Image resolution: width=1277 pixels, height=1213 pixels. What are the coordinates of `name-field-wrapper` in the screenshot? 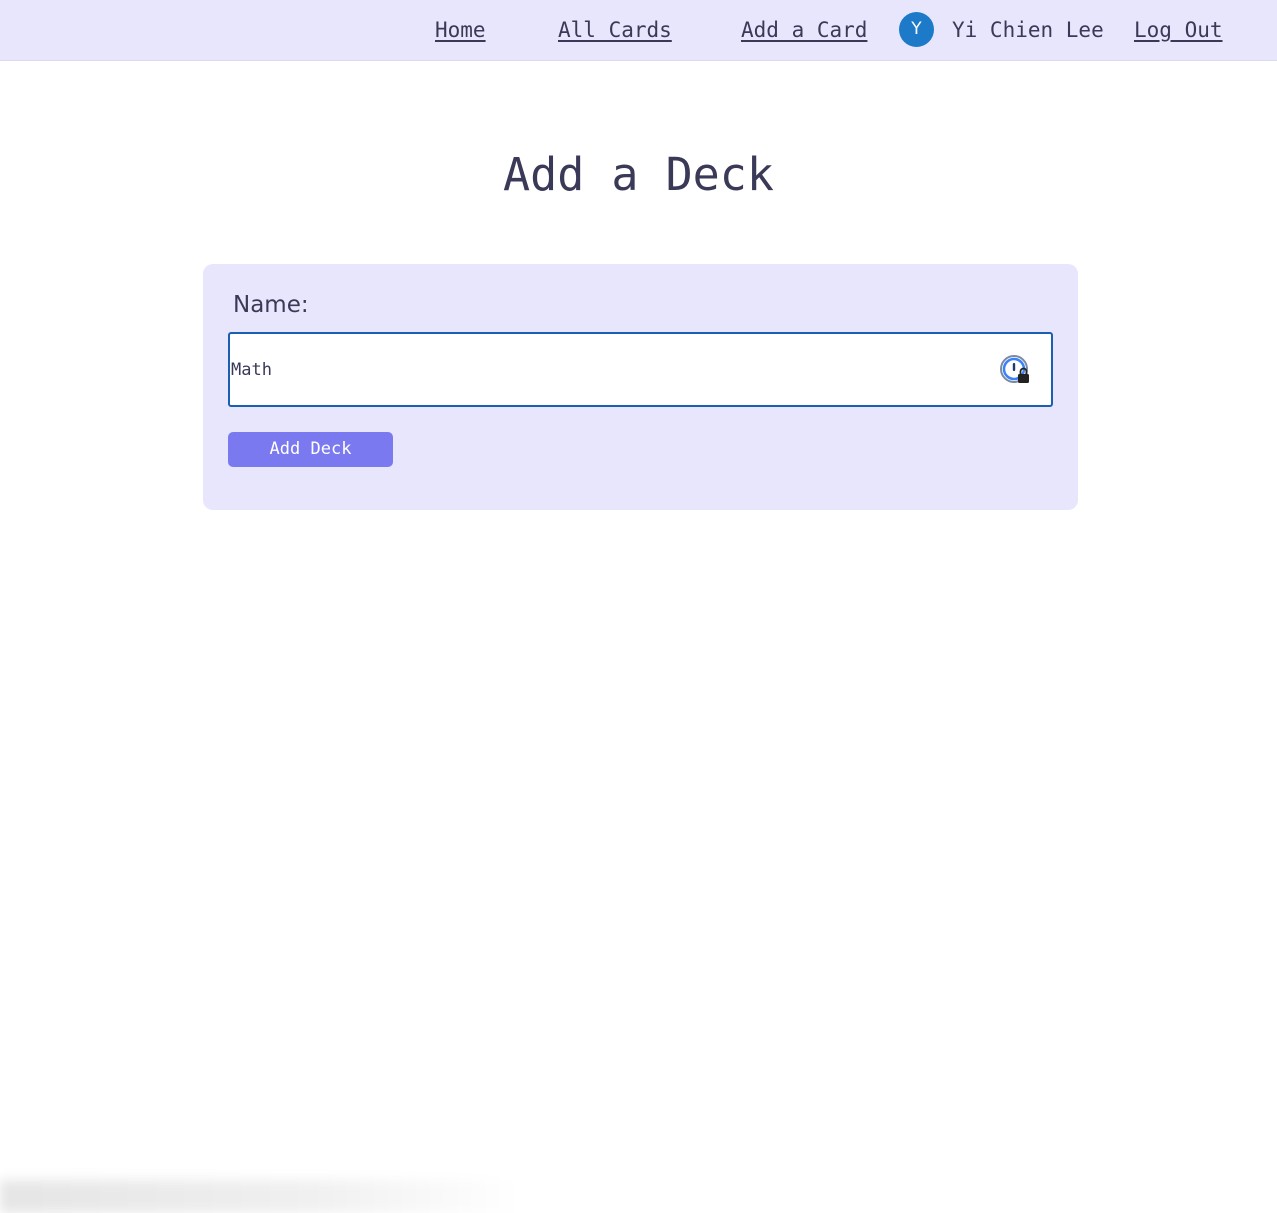 It's located at (640, 369).